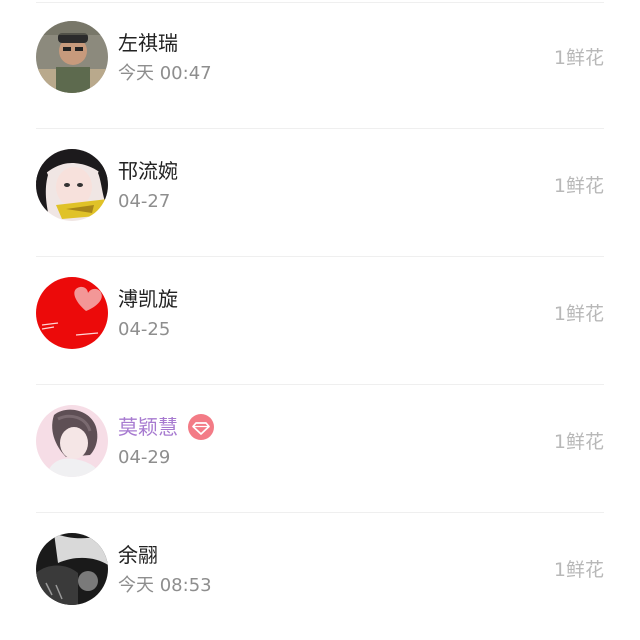 This screenshot has width=640, height=640. I want to click on last-time: 今天 00:47, so click(165, 73).